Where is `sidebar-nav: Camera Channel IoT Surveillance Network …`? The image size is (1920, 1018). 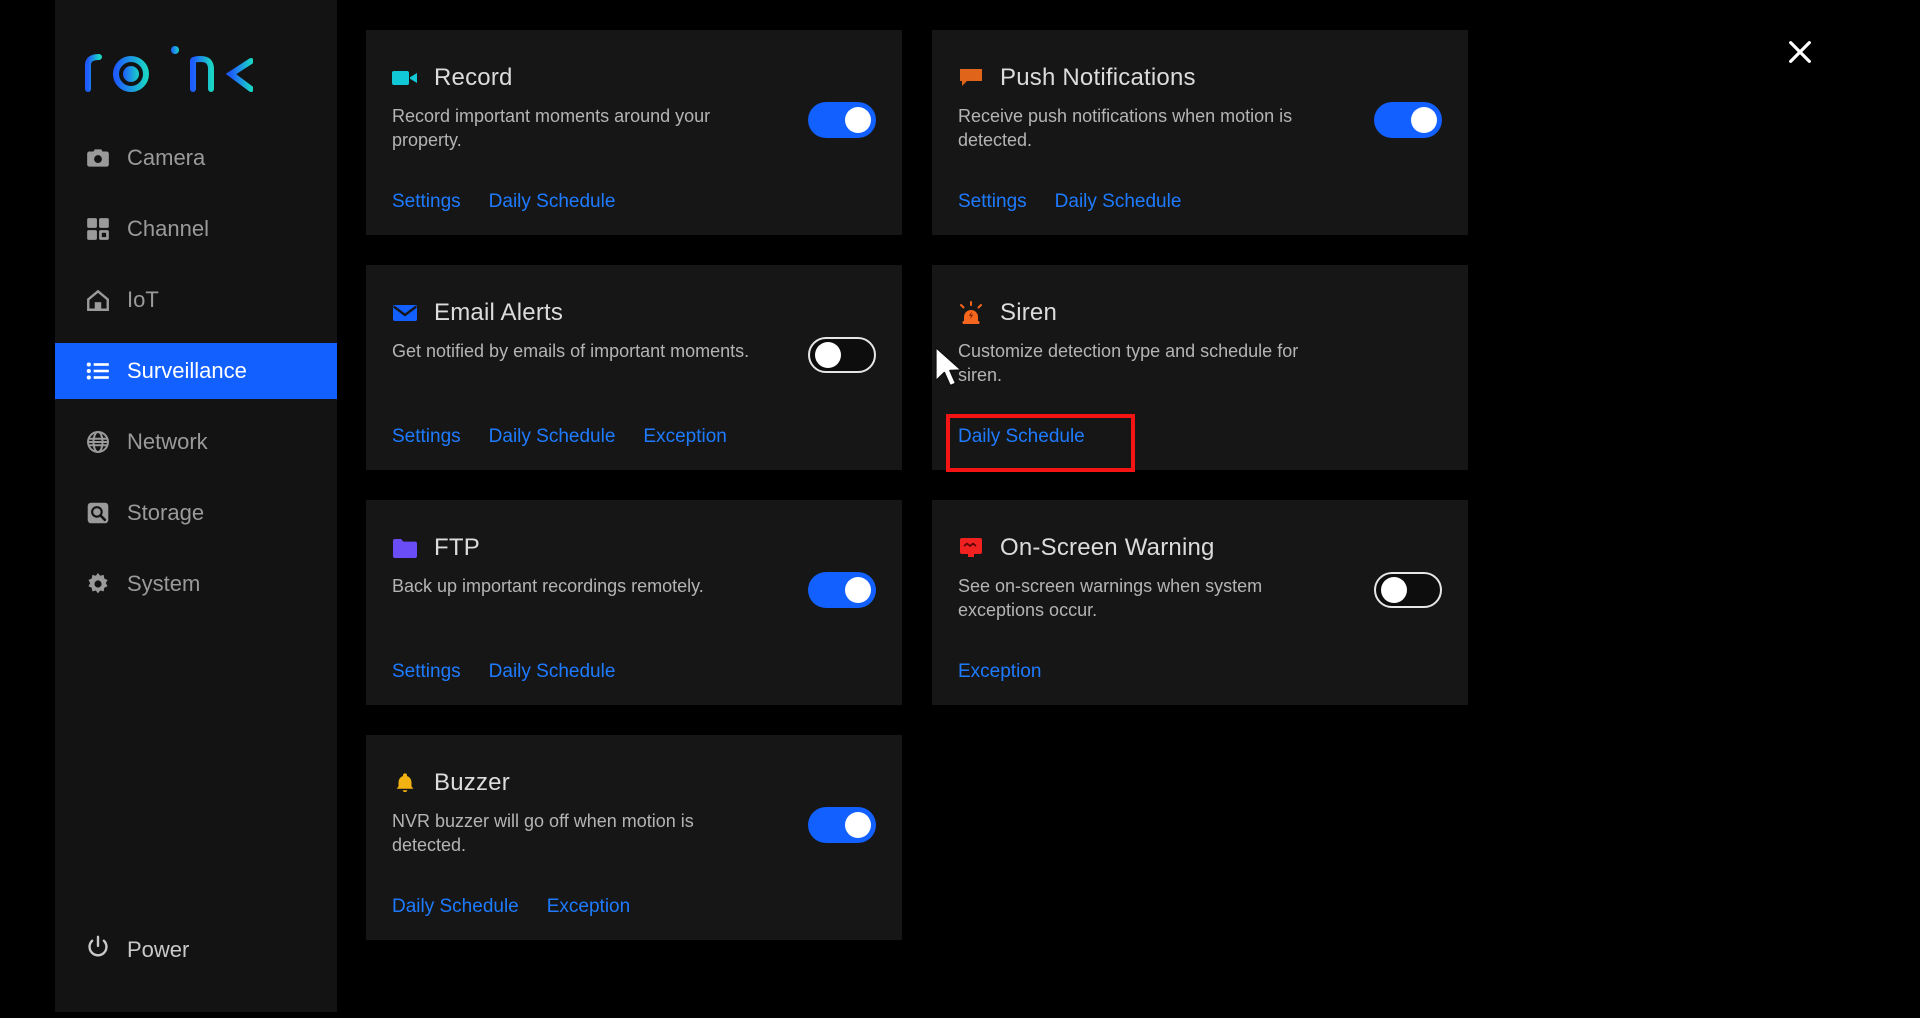
sidebar-nav: Camera Channel IoT Surveillance Network … is located at coordinates (196, 378).